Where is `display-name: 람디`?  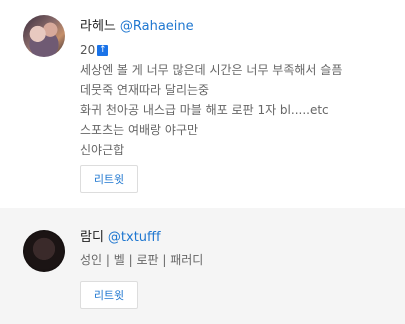
display-name: 람디 is located at coordinates (92, 237).